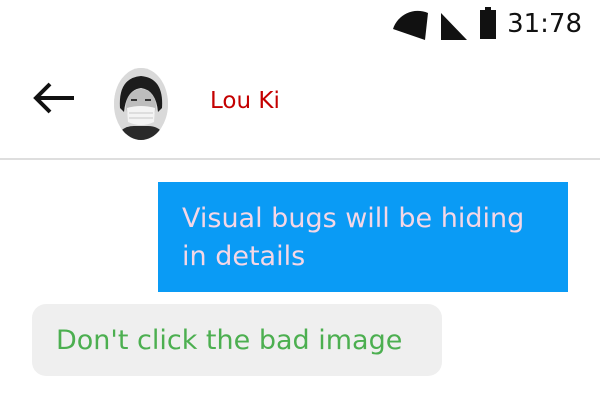 This screenshot has width=600, height=400. What do you see at coordinates (229, 340) in the screenshot?
I see `message-text: Don't click the bad image` at bounding box center [229, 340].